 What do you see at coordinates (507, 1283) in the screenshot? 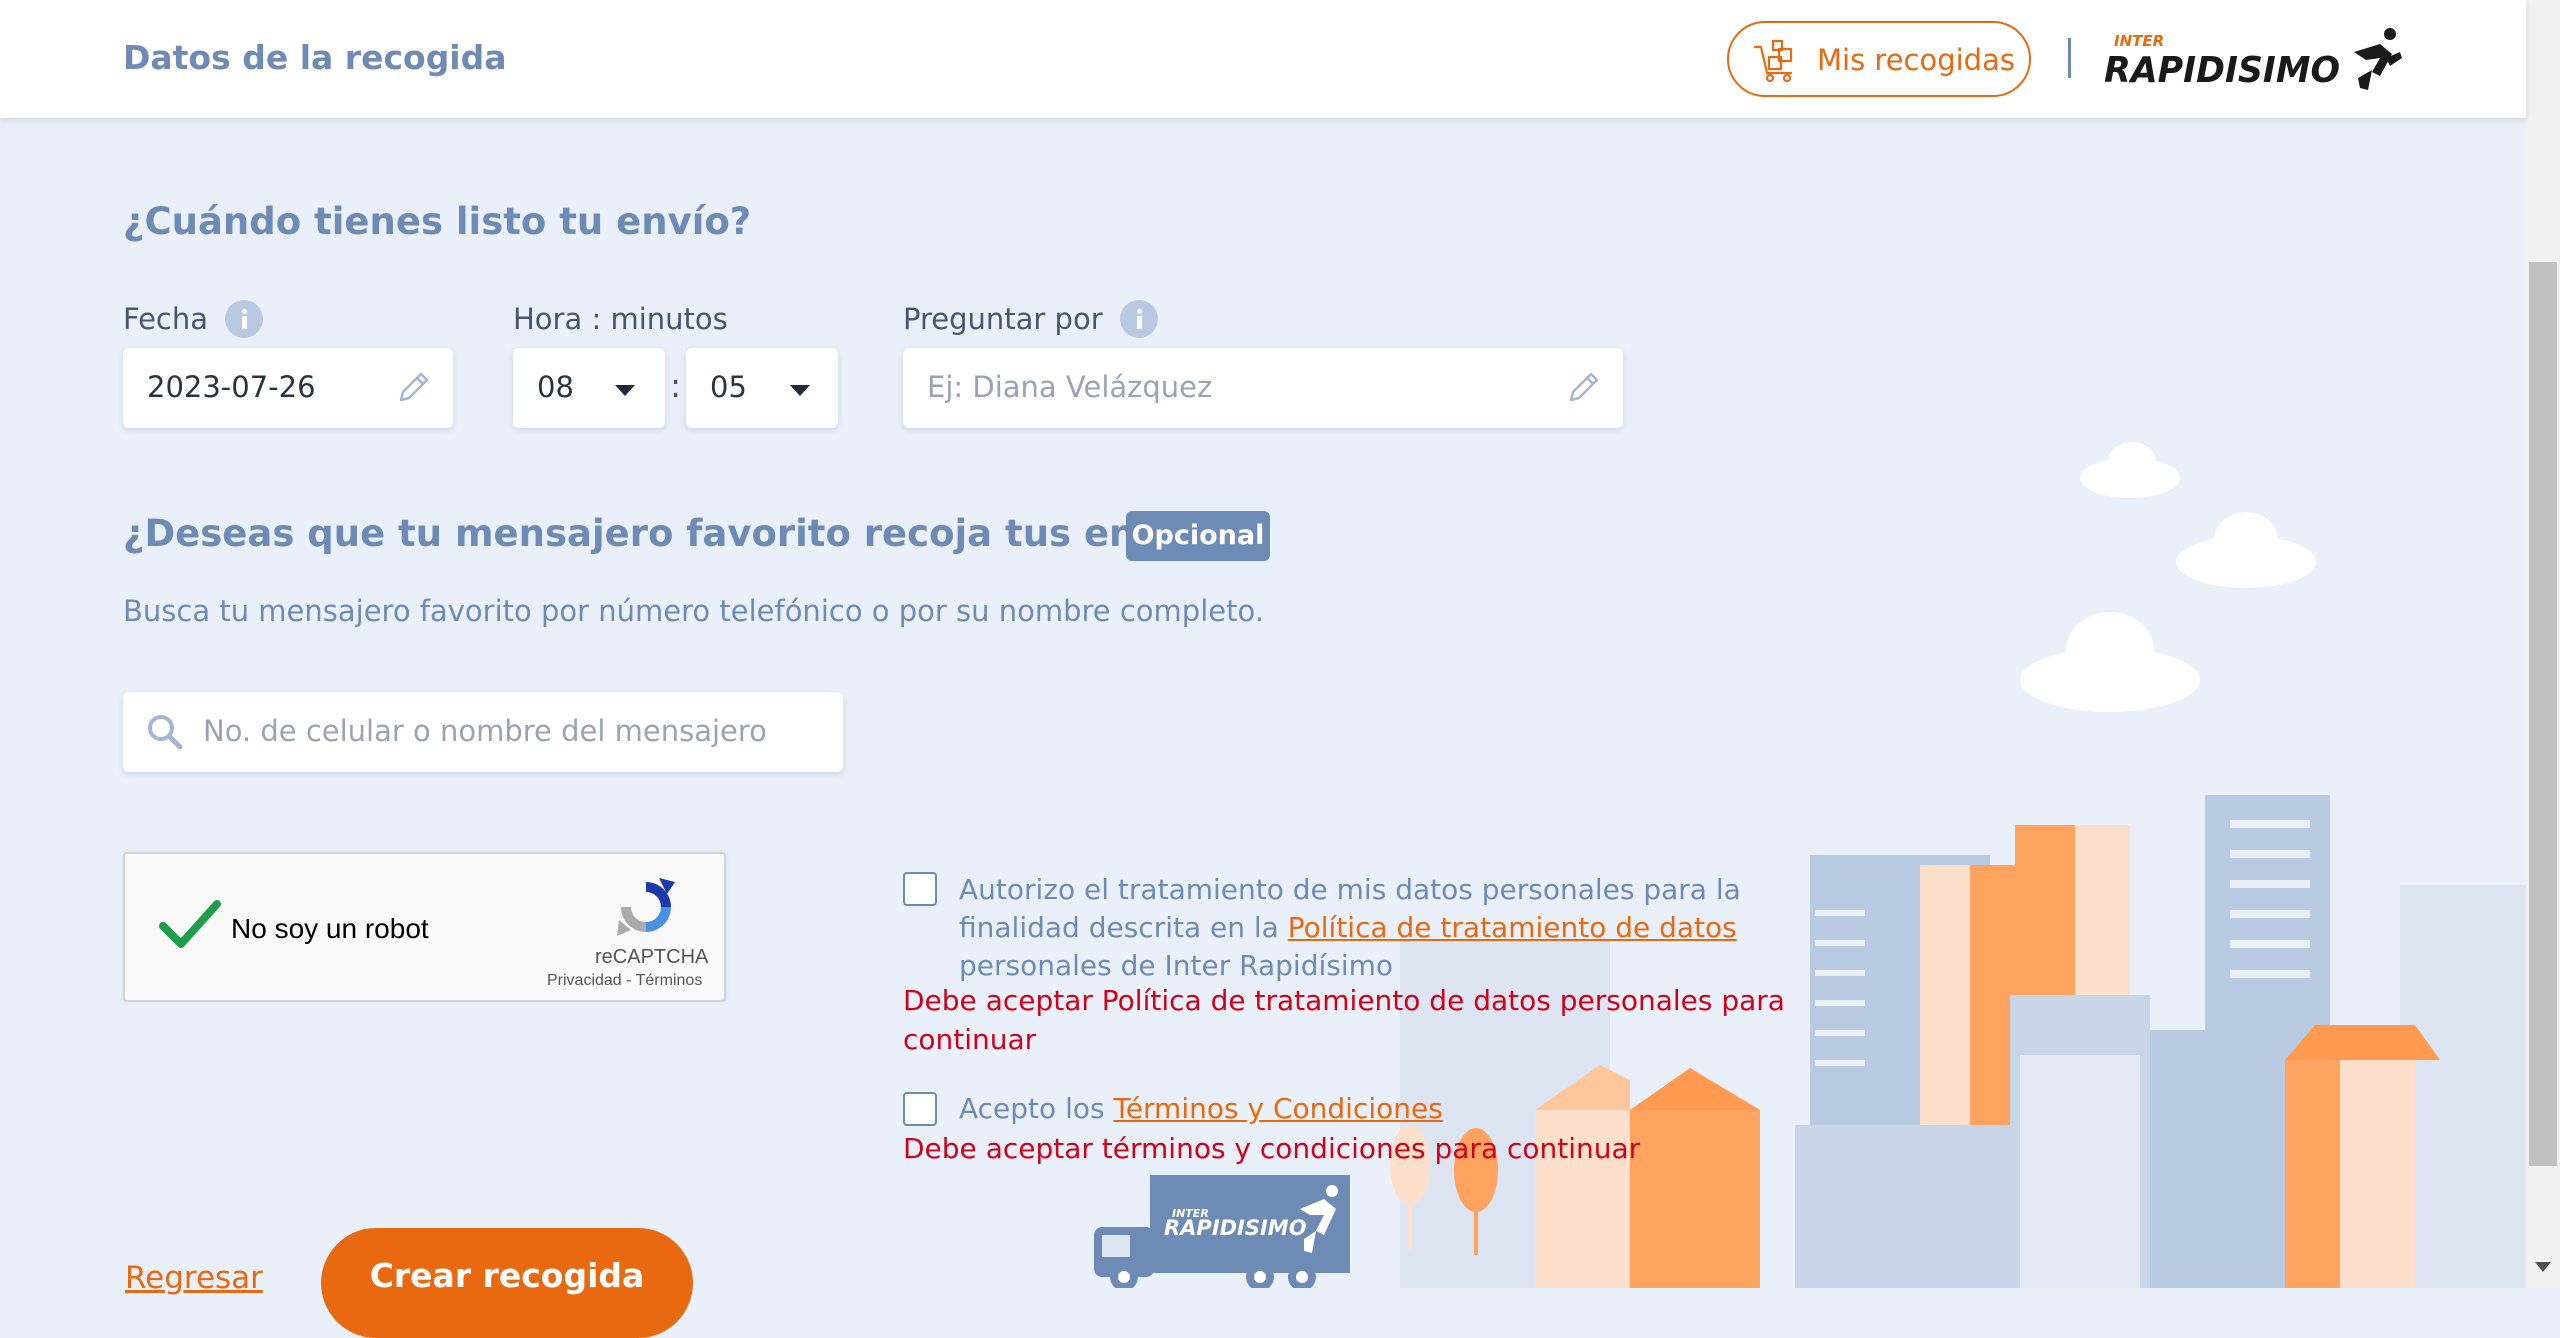
I see `create-pickup-button: Crear recogida` at bounding box center [507, 1283].